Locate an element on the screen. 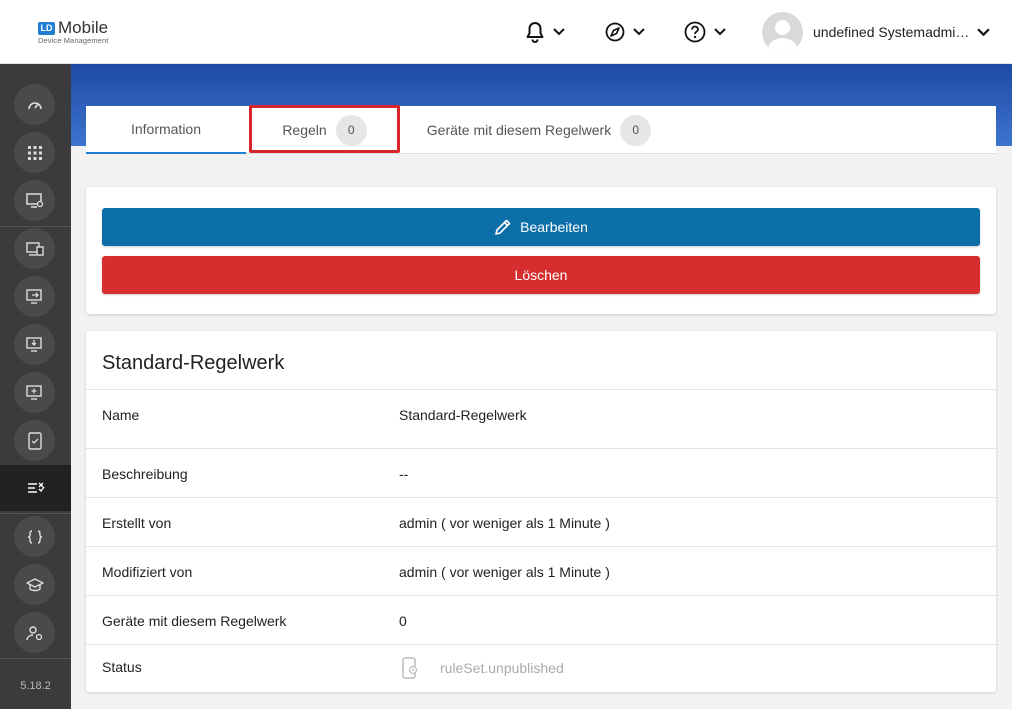  sidebar-item-rules is located at coordinates (35, 488).